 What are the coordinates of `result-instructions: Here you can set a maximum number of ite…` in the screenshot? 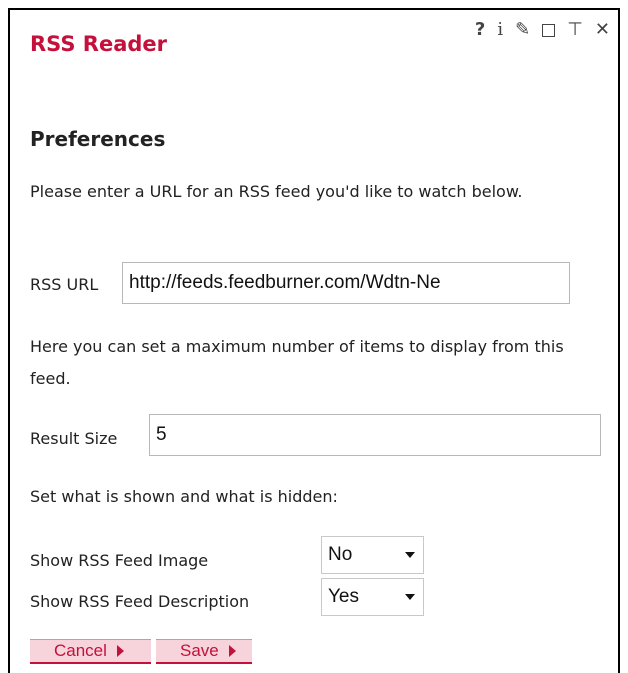 It's located at (297, 362).